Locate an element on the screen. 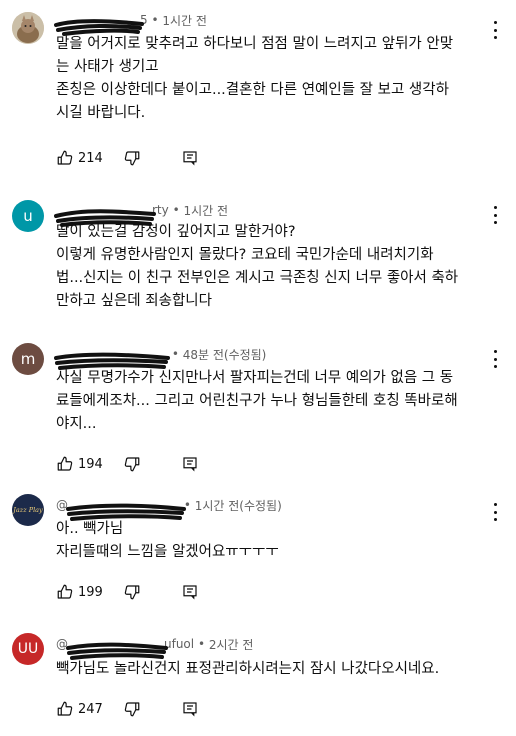  avatar-letter: m is located at coordinates (28, 359).